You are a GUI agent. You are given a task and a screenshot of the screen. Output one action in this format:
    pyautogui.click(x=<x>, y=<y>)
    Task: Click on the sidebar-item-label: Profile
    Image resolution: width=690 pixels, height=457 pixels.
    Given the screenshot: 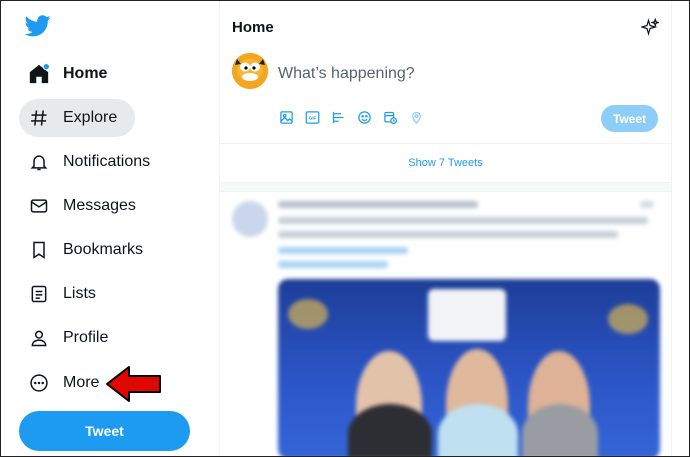 What is the action you would take?
    pyautogui.click(x=86, y=337)
    